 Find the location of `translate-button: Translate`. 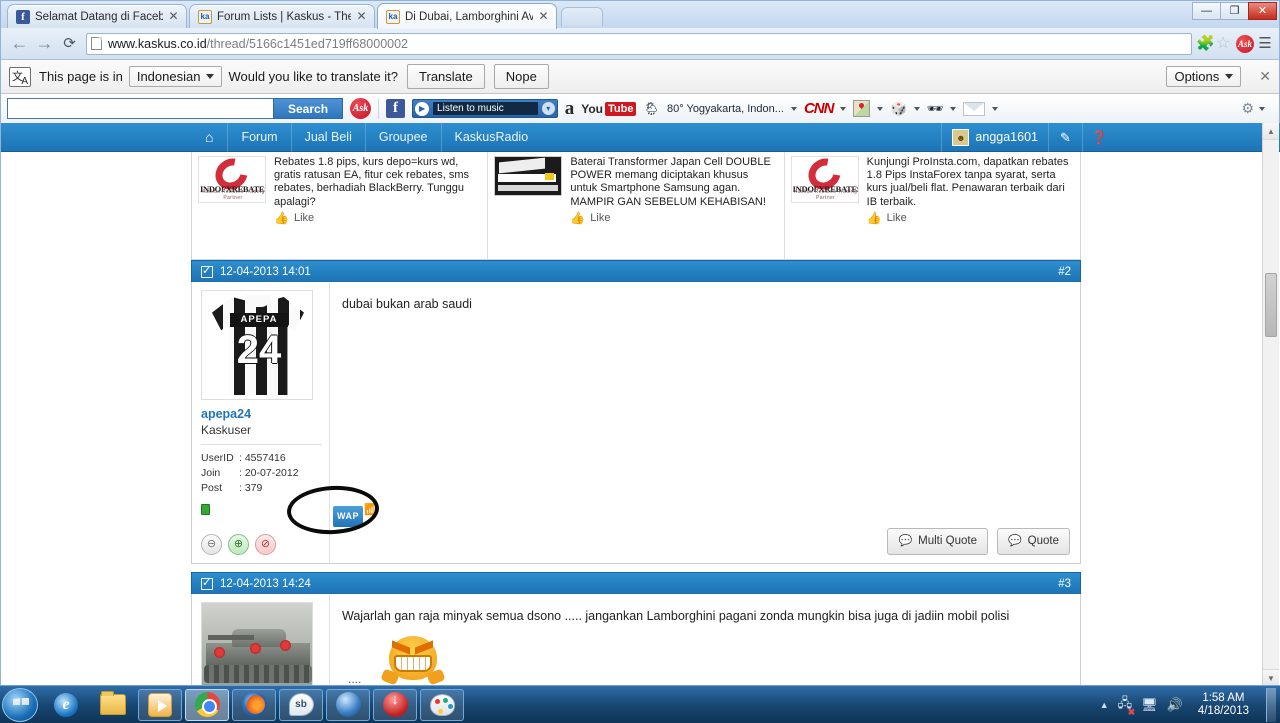

translate-button: Translate is located at coordinates (446, 76).